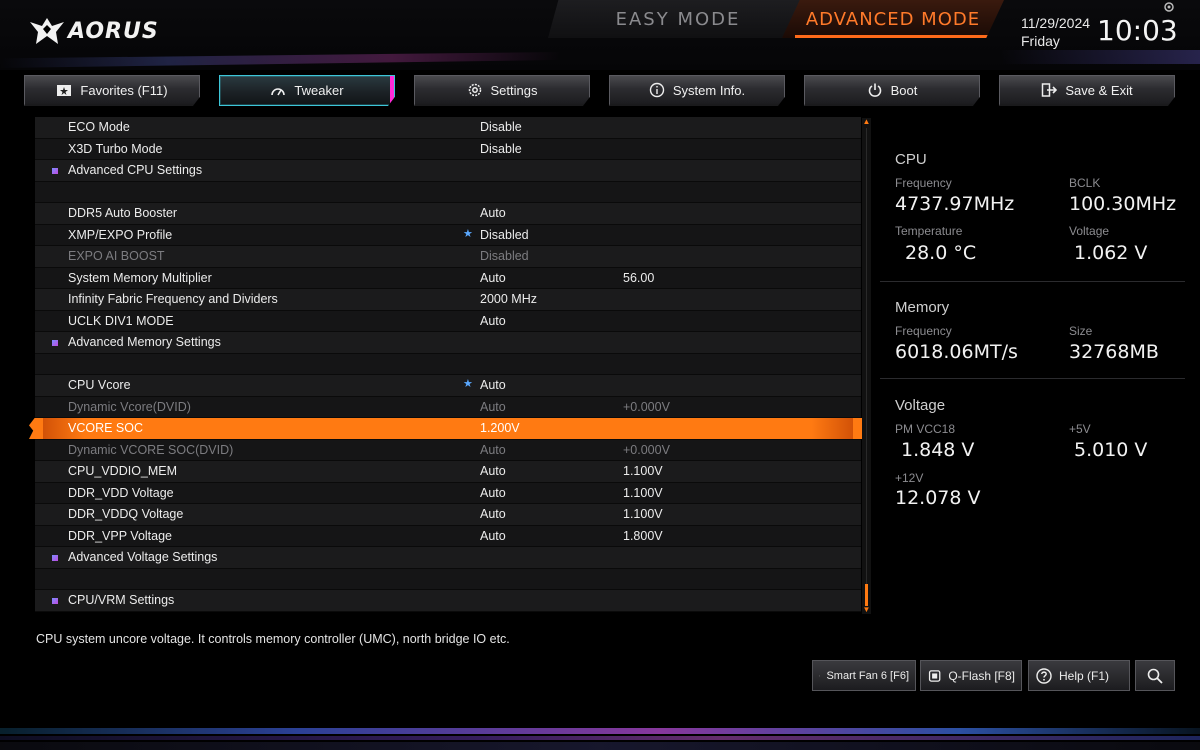 This screenshot has height=750, width=1200. I want to click on setting-current-value: +0.000V, so click(646, 449).